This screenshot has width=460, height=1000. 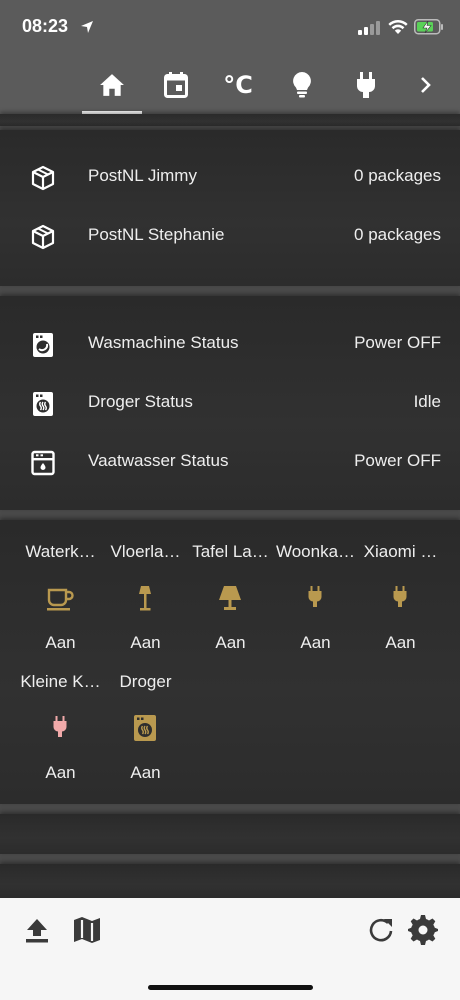 I want to click on entity-state: Idle, so click(x=427, y=401).